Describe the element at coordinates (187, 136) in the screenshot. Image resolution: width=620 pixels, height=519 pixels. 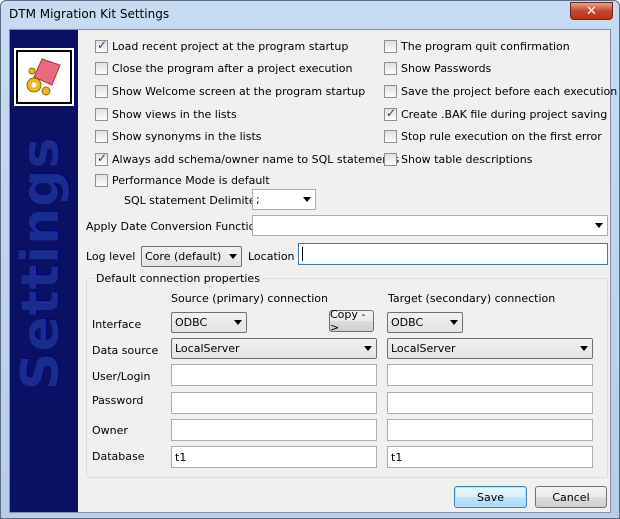
I see `option-label: Show synonyms in the lists` at that location.